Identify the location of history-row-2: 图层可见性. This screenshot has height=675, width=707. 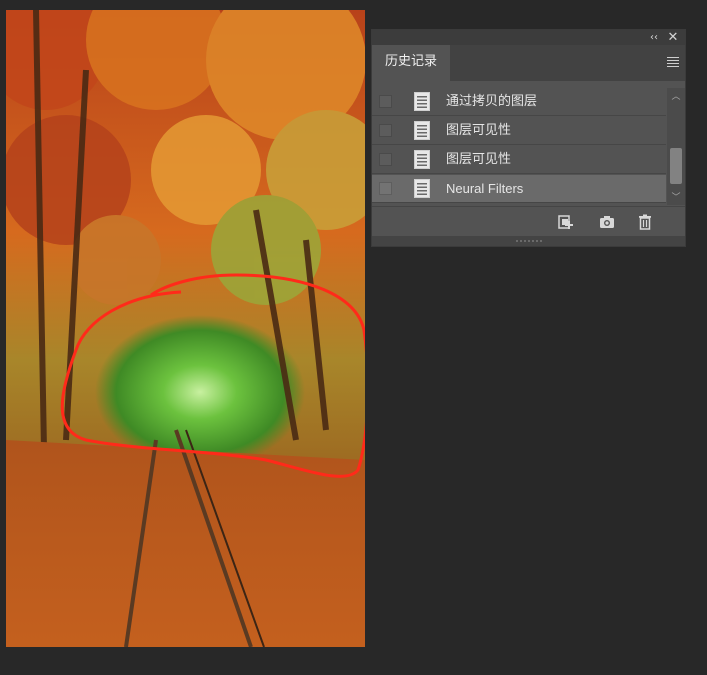
(519, 131).